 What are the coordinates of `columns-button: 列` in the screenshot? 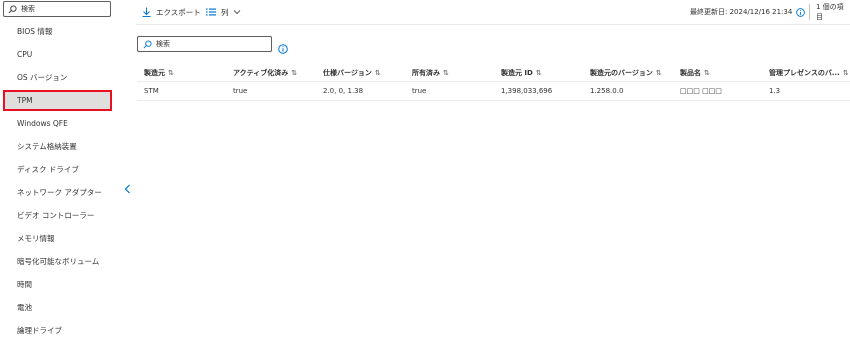 It's located at (223, 12).